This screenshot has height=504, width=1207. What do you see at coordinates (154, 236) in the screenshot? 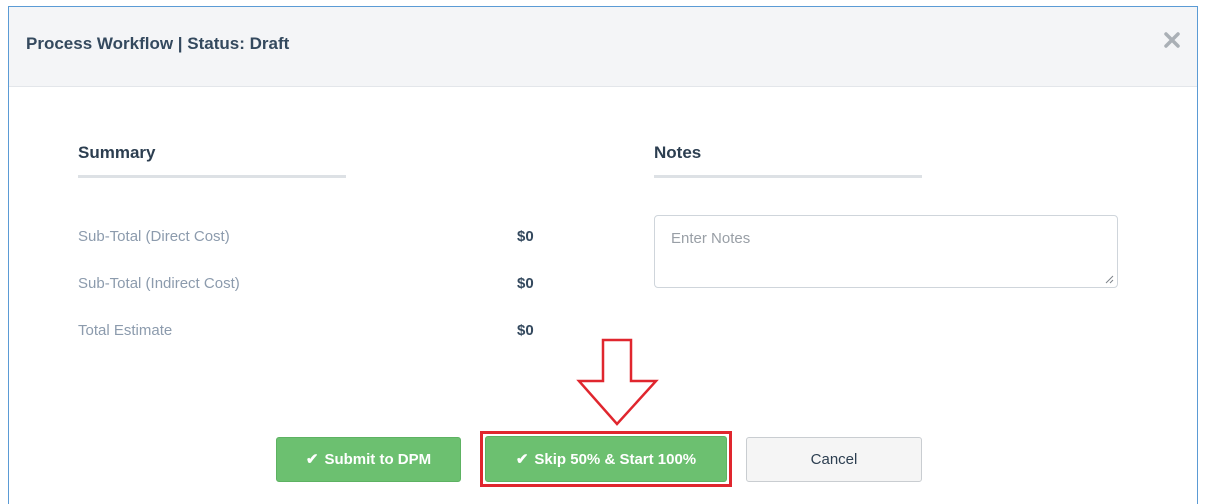
I see `direct-cost-label: Sub-Total (Direct Cost)` at bounding box center [154, 236].